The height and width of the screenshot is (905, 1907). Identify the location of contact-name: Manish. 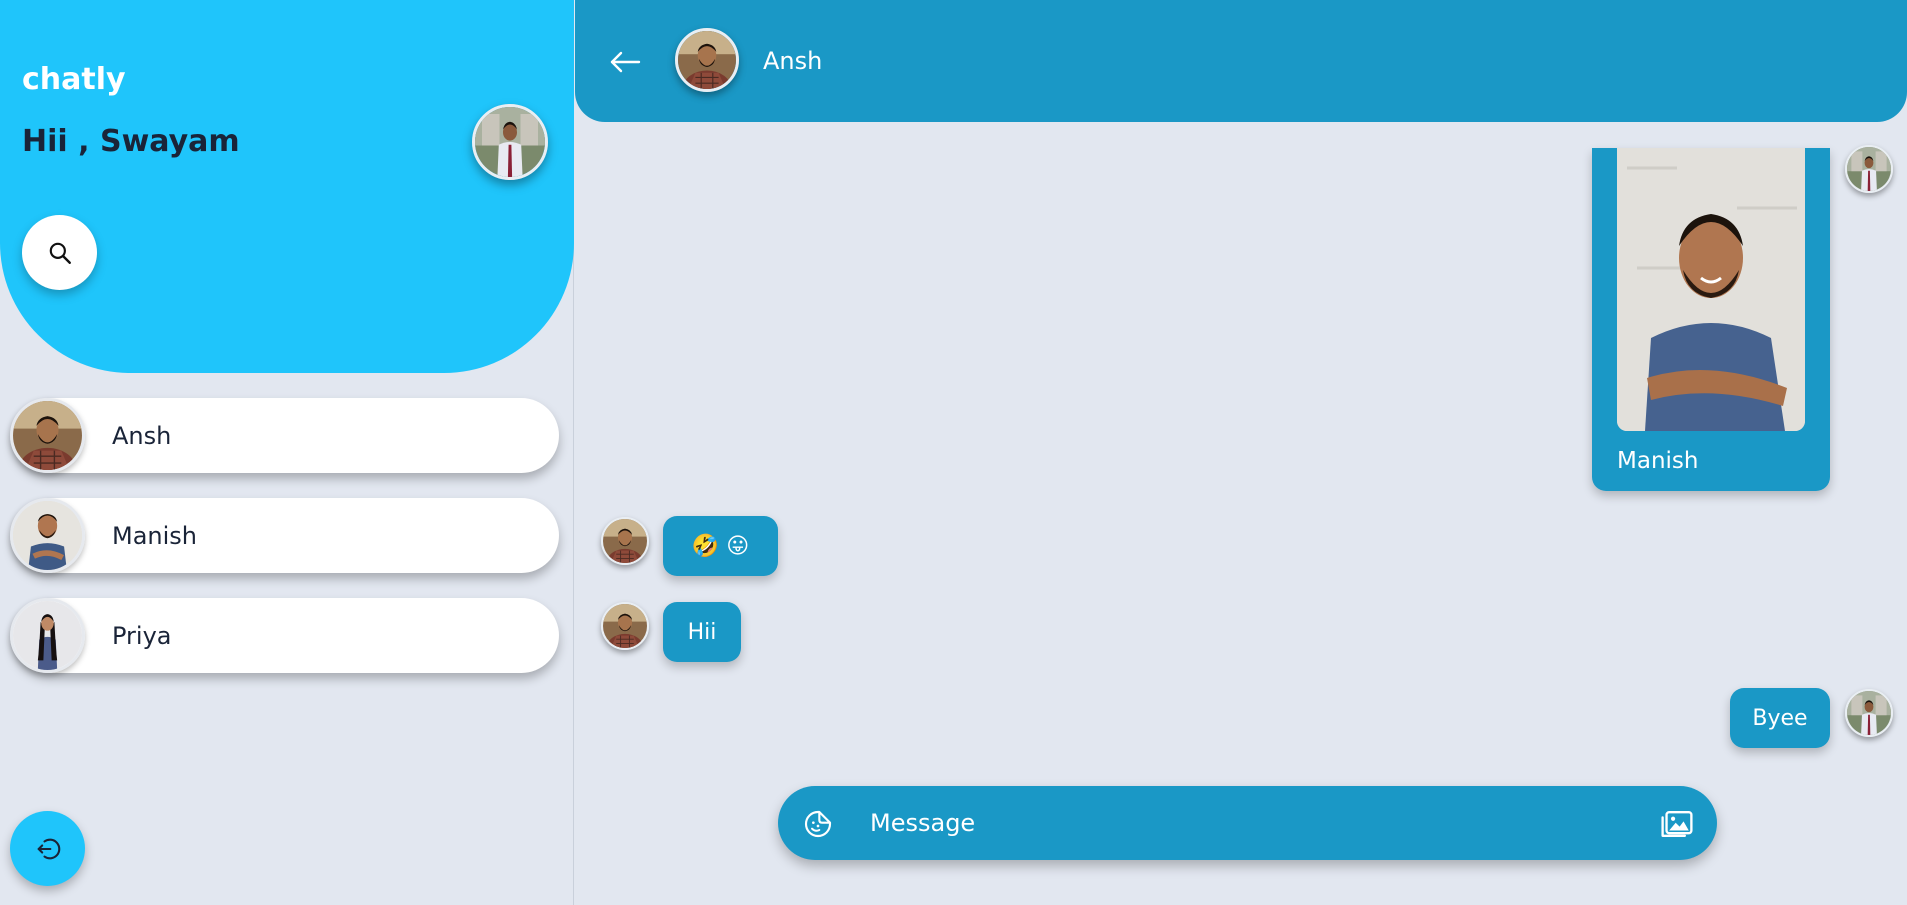
(155, 536).